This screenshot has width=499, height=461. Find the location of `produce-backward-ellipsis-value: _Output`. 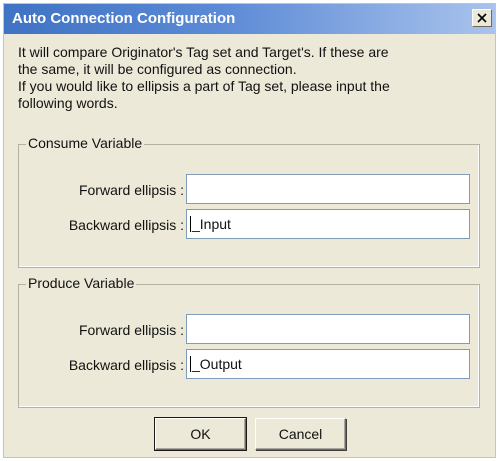

produce-backward-ellipsis-value: _Output is located at coordinates (217, 364).